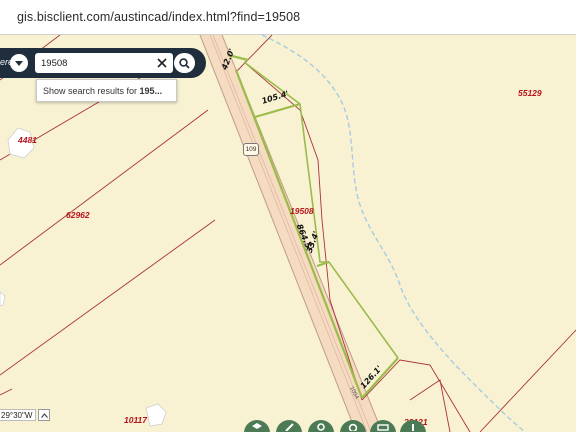 This screenshot has width=576, height=432. I want to click on info-icon, so click(413, 427).